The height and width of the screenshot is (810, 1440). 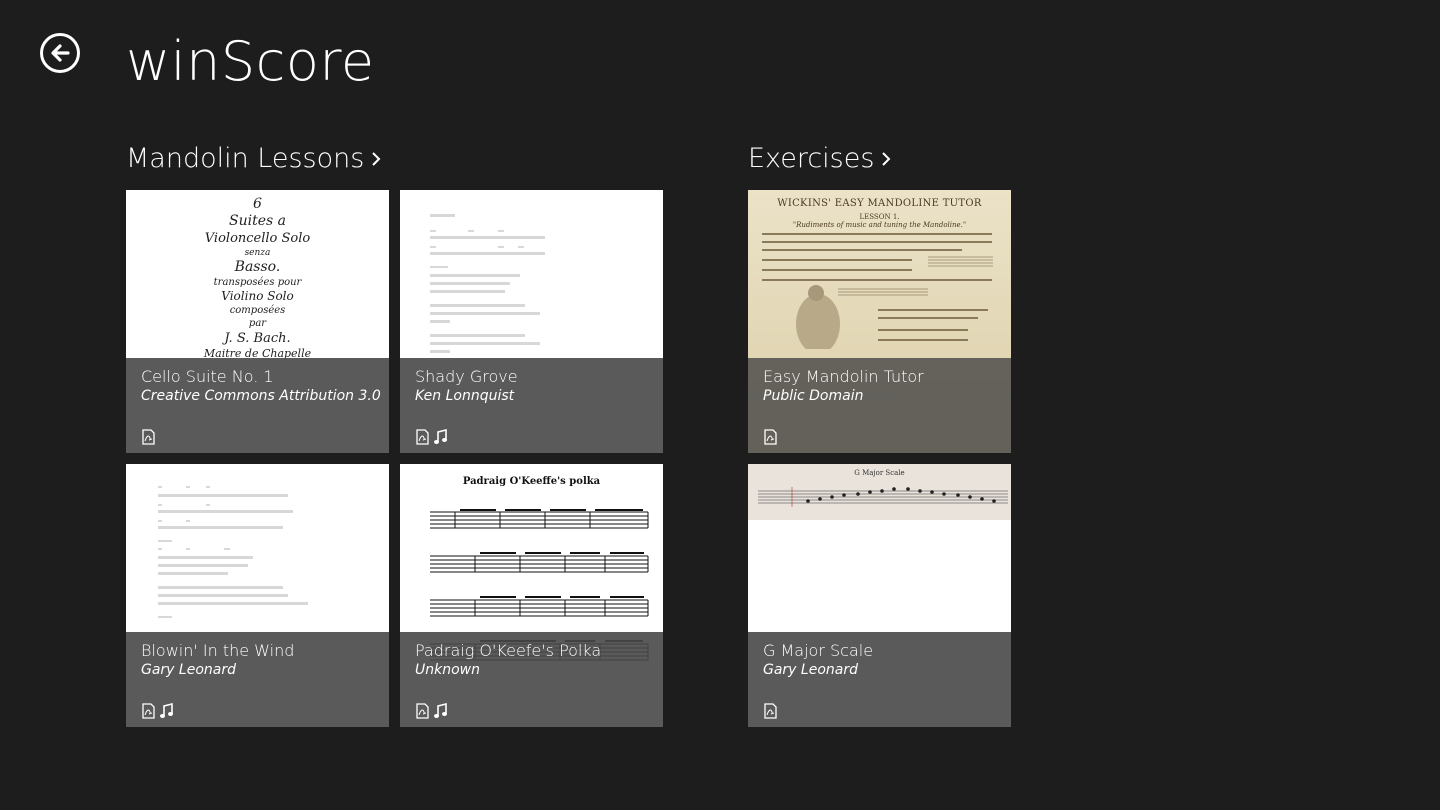 What do you see at coordinates (257, 679) in the screenshot?
I see `tile-overlay: Blowin' In the Wind Gary Leonard` at bounding box center [257, 679].